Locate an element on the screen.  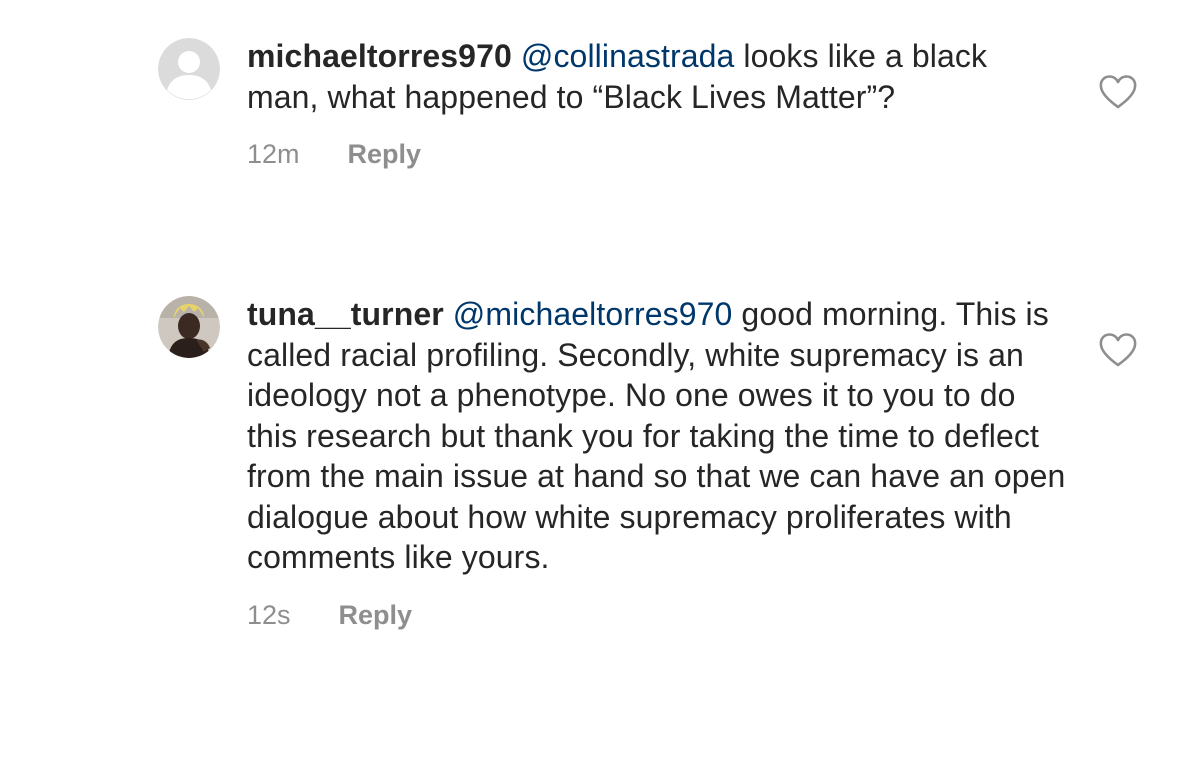
comment-timestamp: 12s is located at coordinates (269, 614).